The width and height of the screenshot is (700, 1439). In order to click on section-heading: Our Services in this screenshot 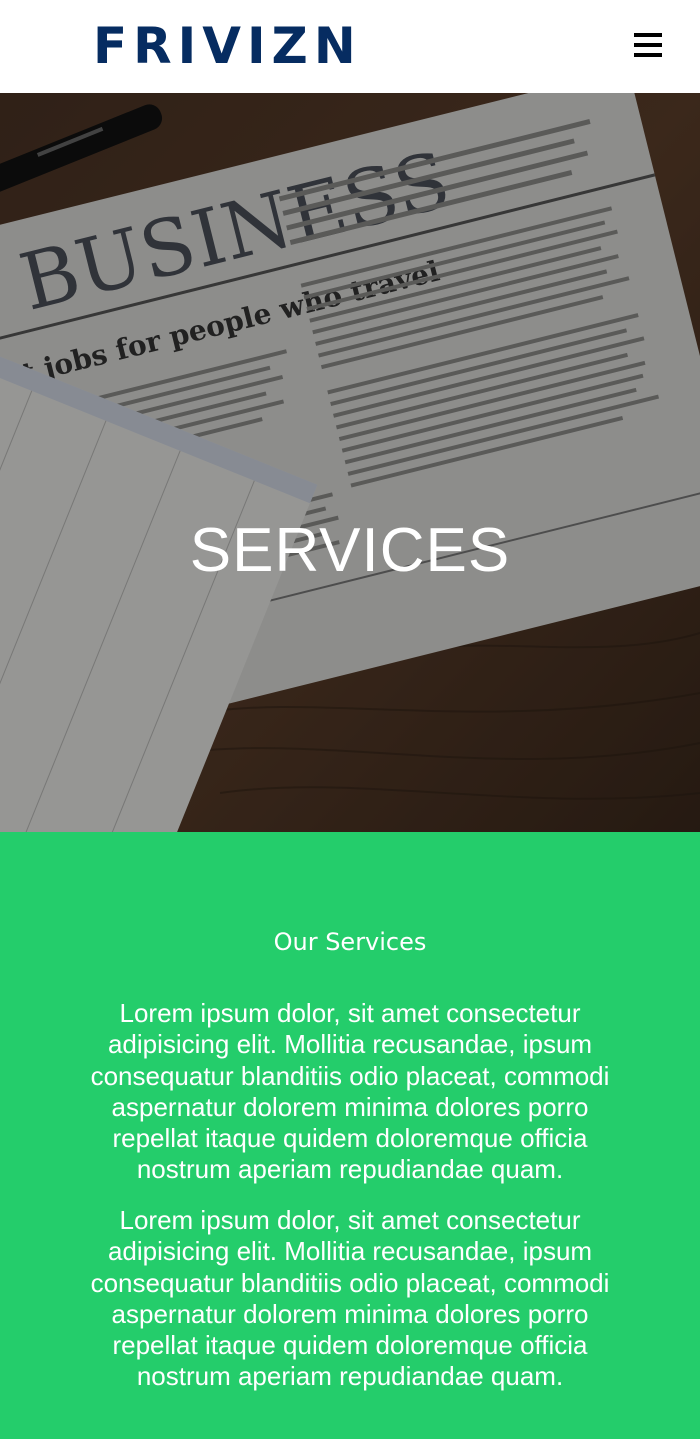, I will do `click(350, 942)`.